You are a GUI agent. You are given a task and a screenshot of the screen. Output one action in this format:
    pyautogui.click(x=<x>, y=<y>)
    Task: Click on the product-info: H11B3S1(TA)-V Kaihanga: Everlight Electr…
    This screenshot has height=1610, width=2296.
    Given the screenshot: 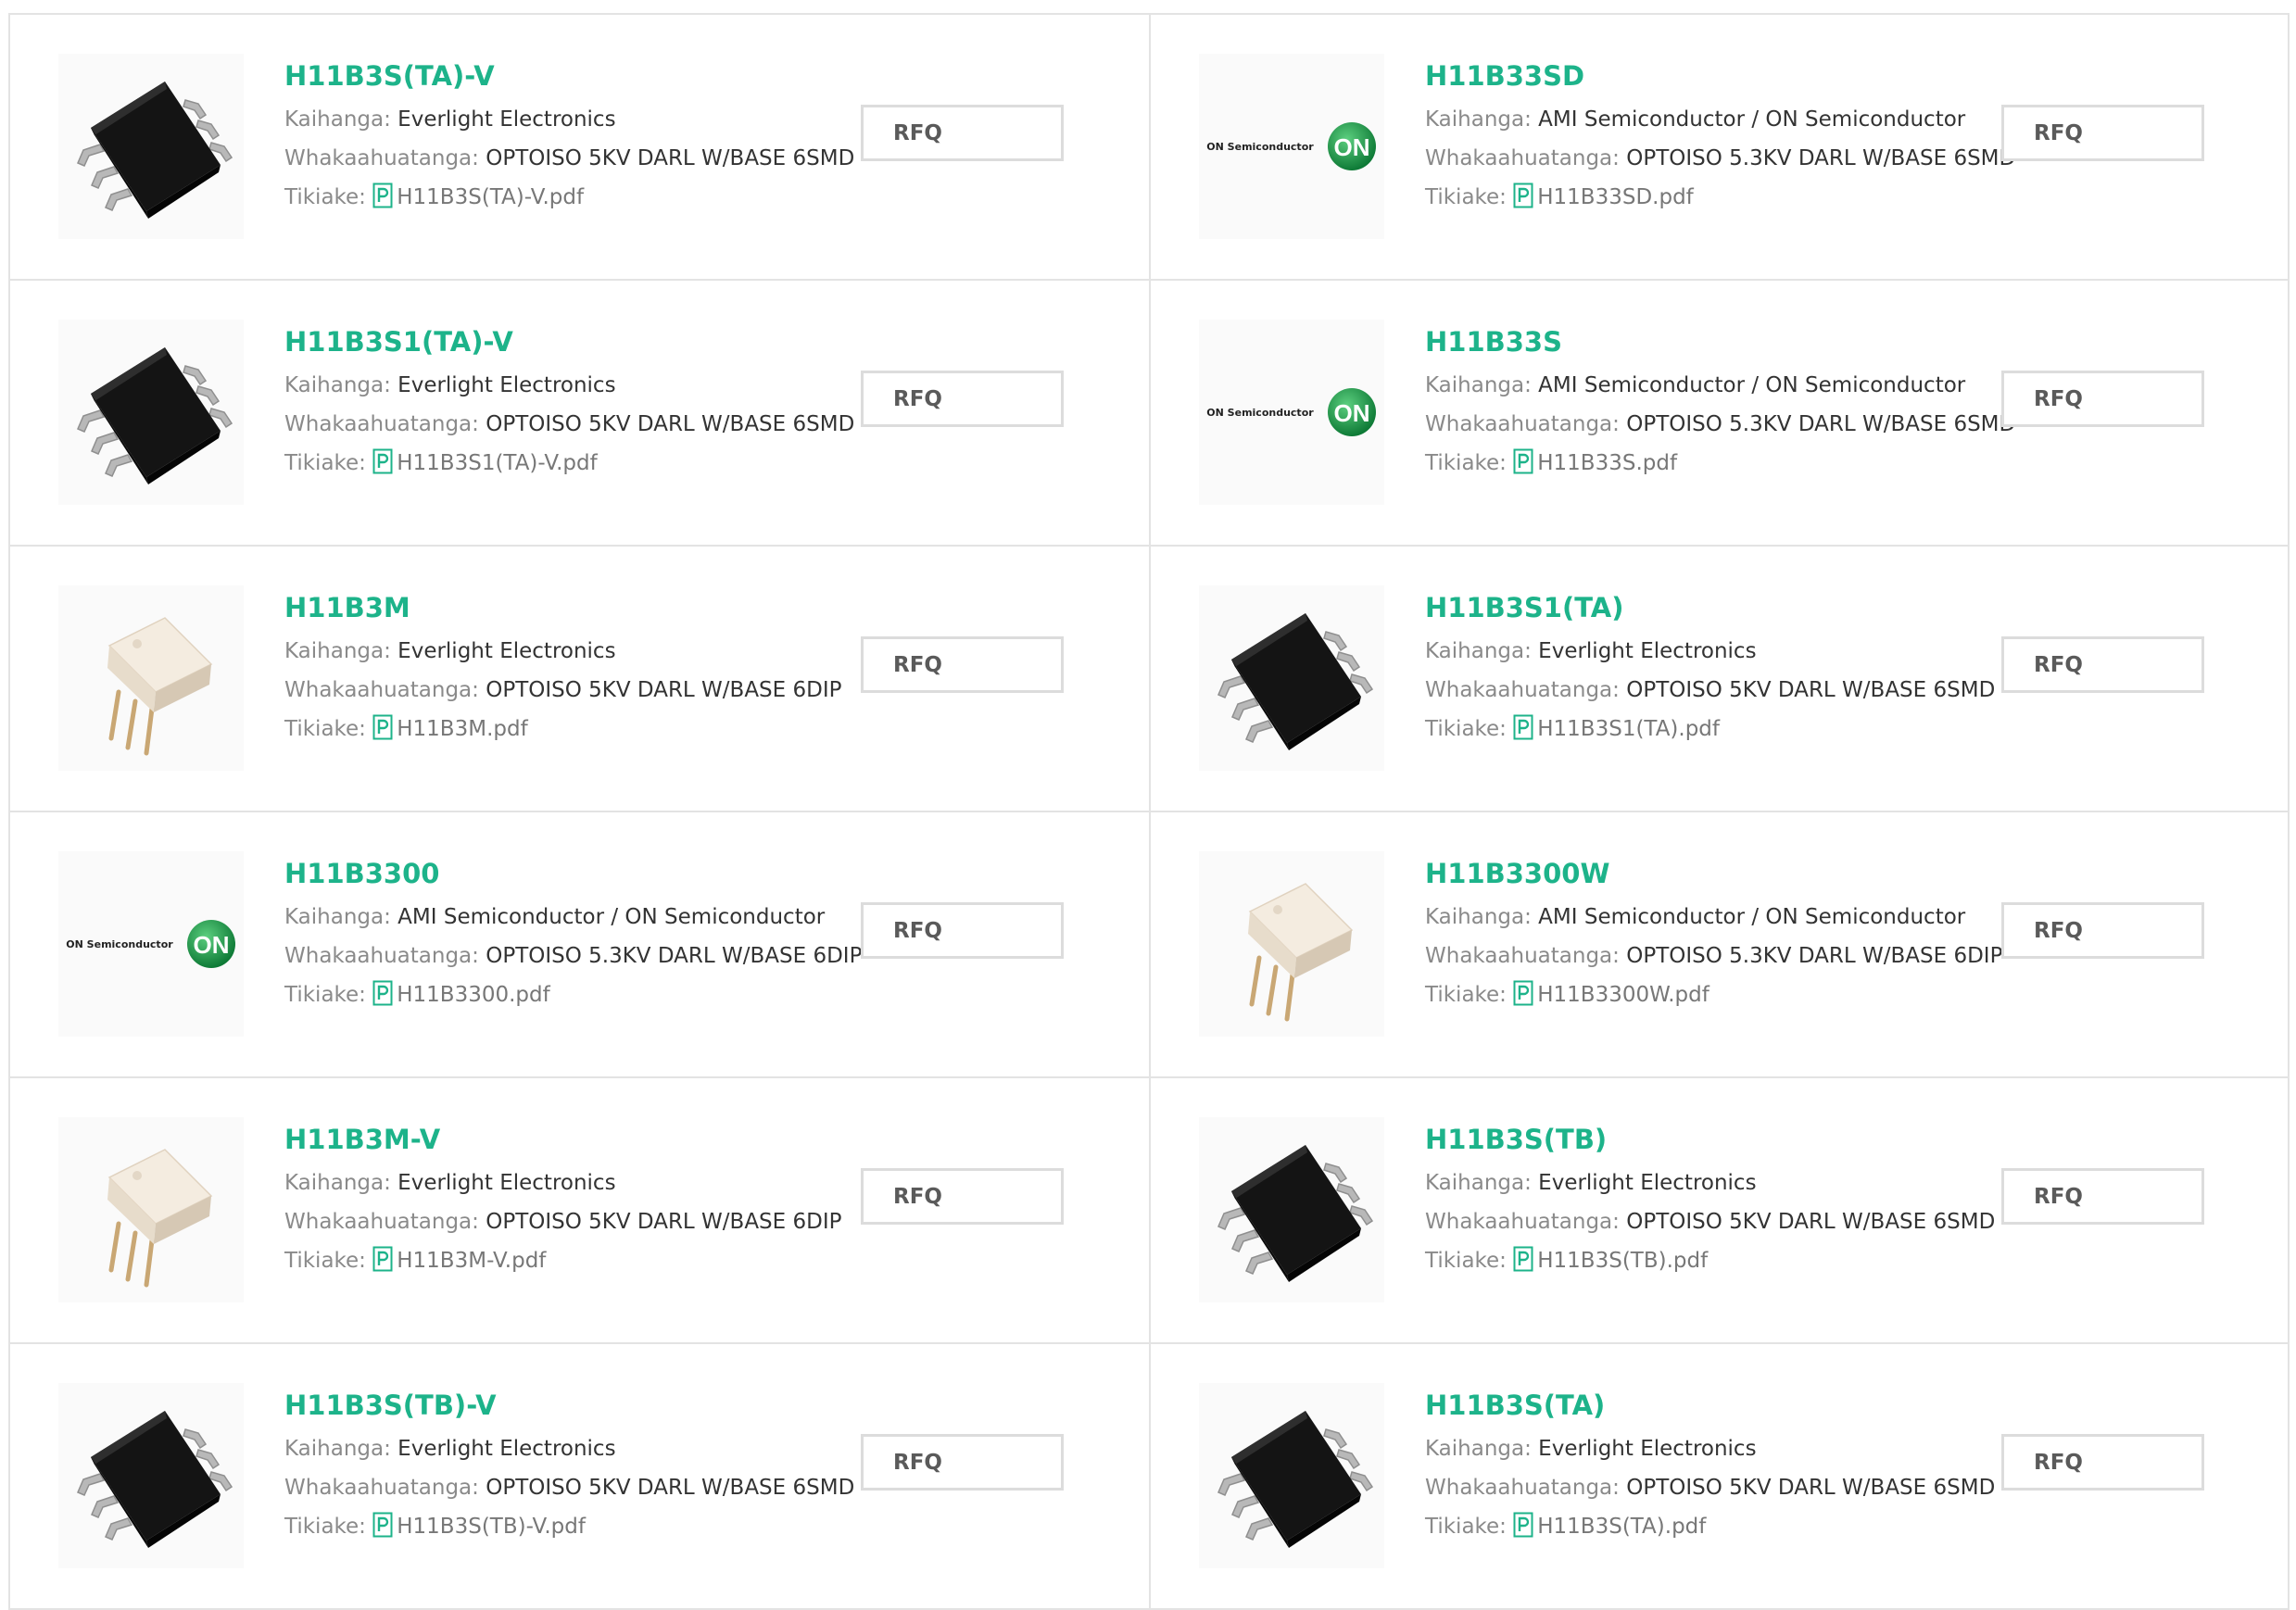 What is the action you would take?
    pyautogui.click(x=580, y=404)
    